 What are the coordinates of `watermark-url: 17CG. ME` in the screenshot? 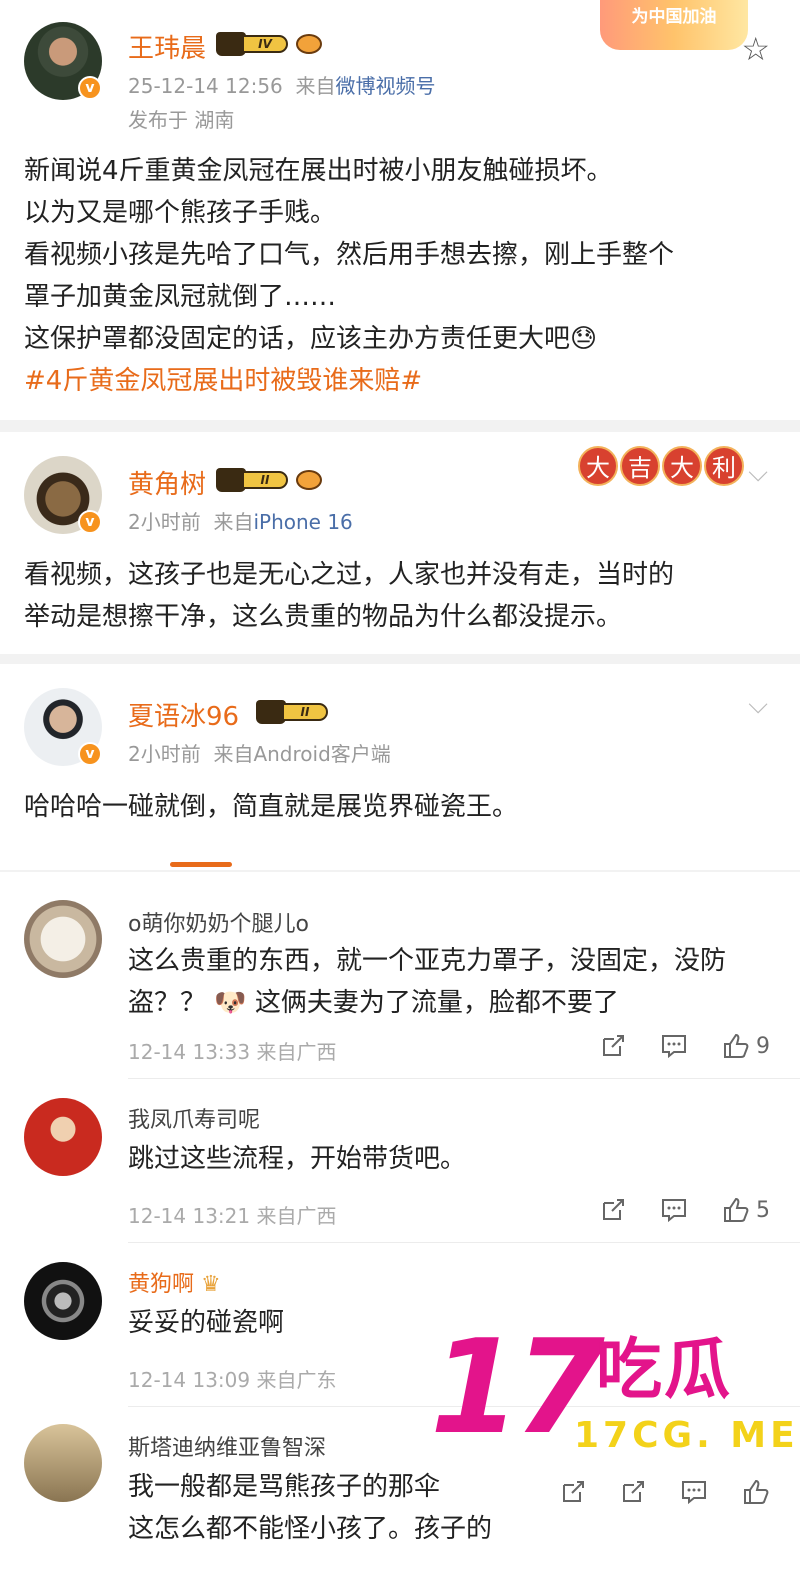 It's located at (686, 1435).